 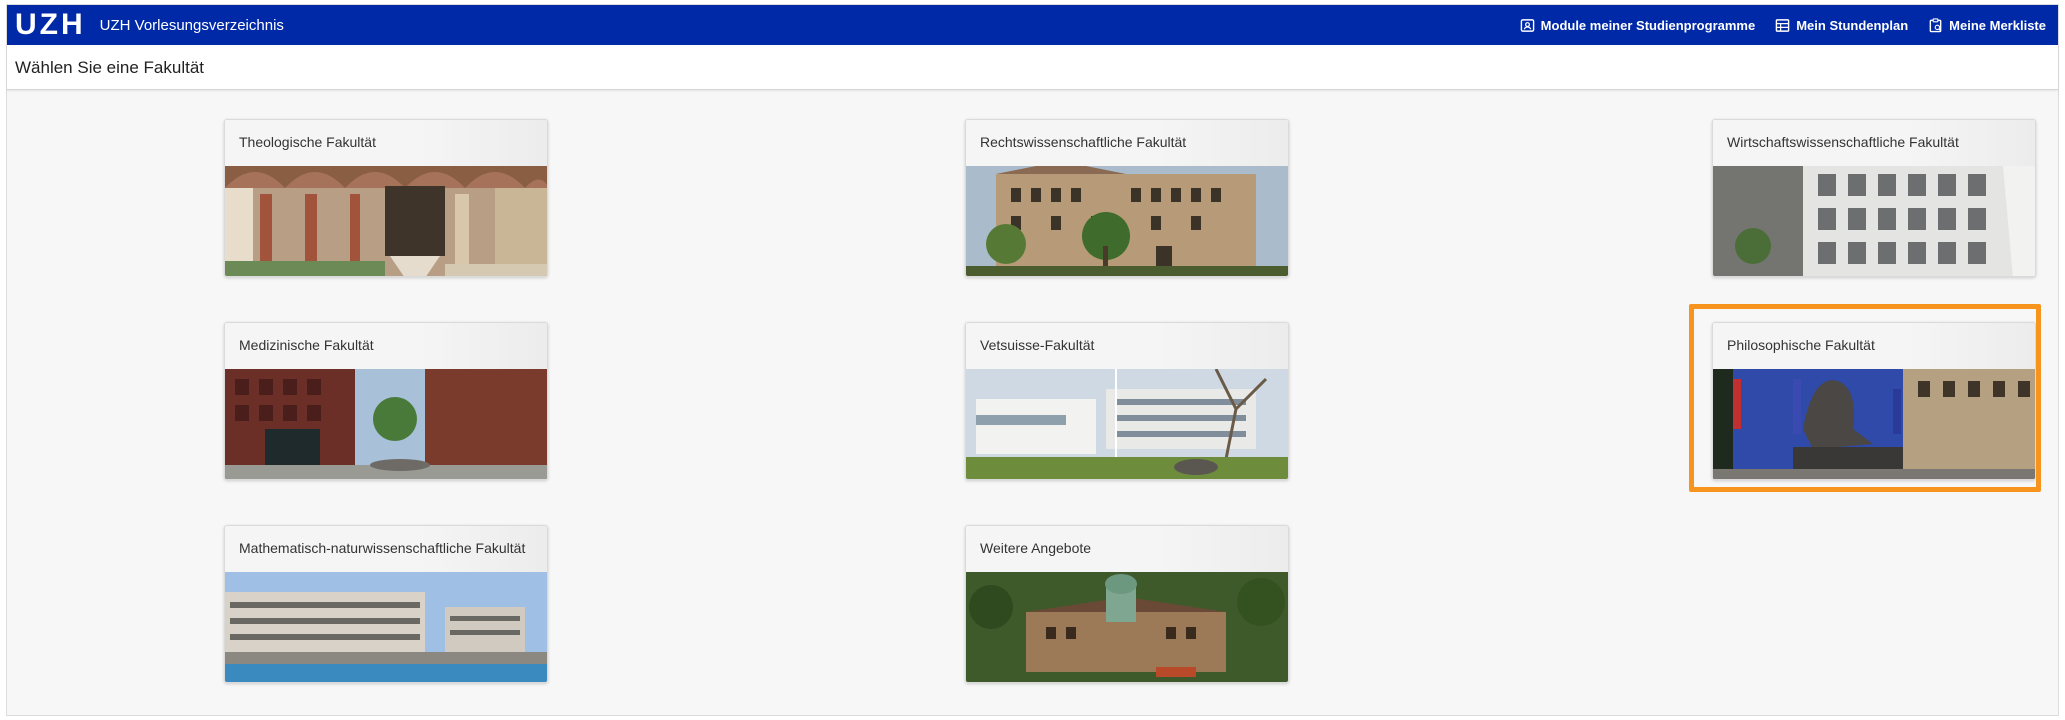 I want to click on clipboard-icon, so click(x=1935, y=24).